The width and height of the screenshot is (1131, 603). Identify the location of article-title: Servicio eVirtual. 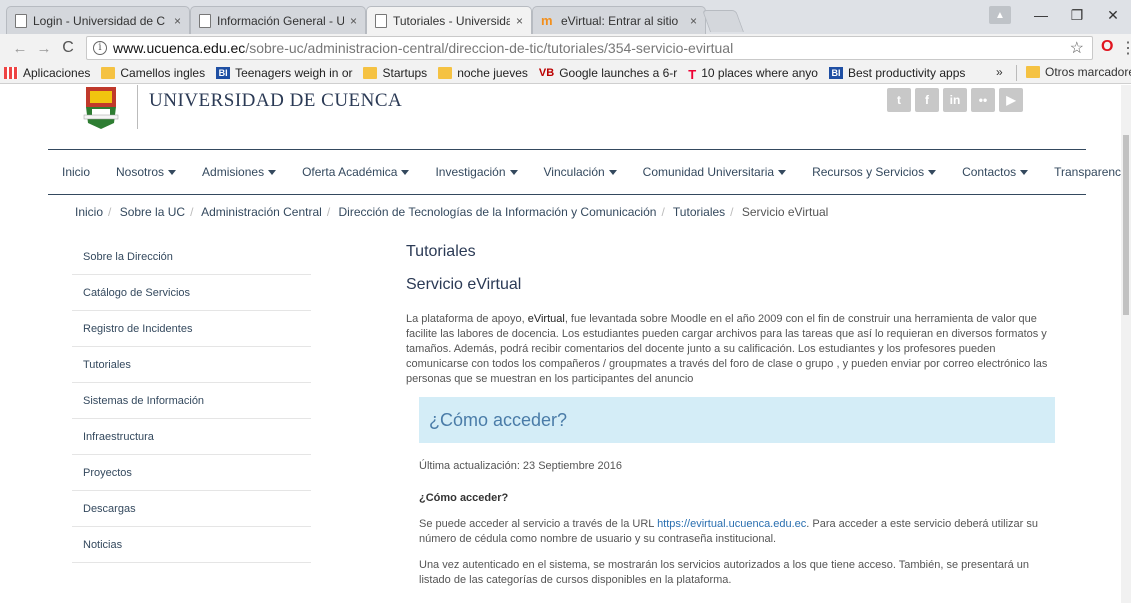
(464, 284).